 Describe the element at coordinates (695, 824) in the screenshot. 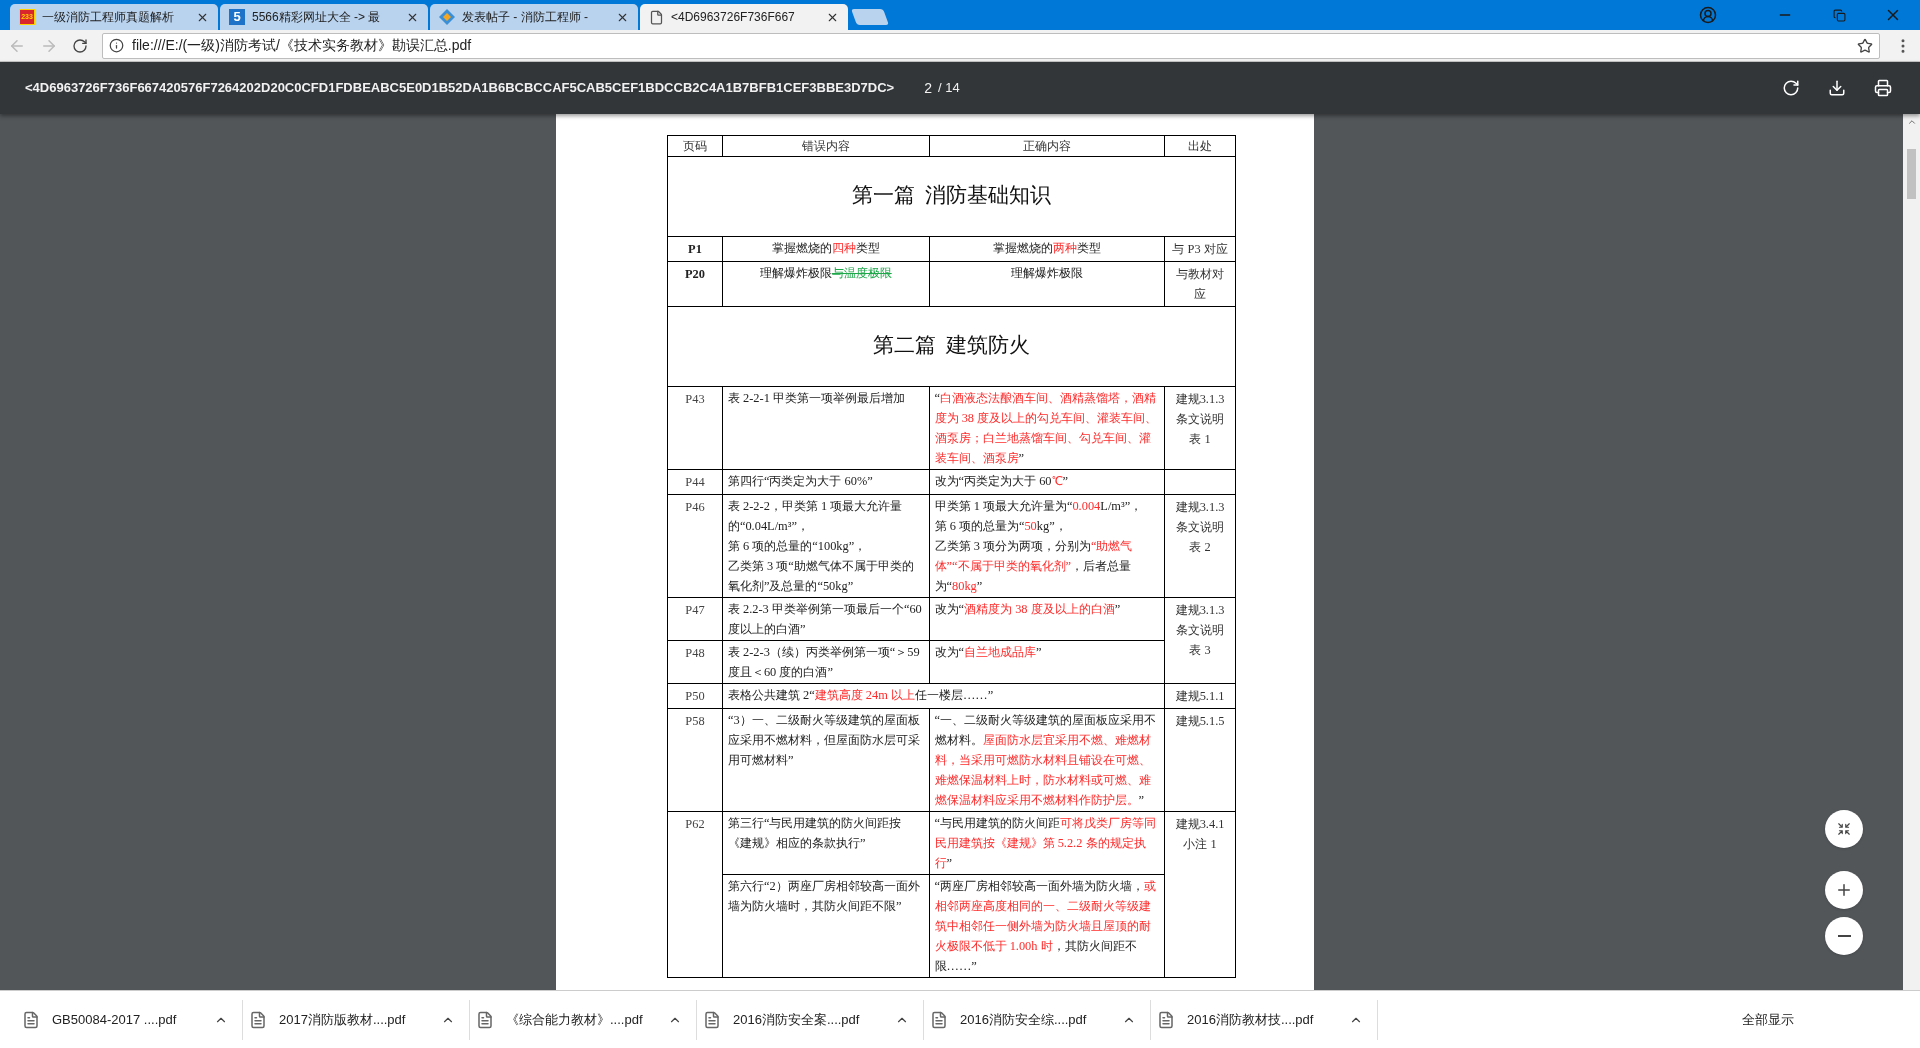

I see `page-number: P62` at that location.